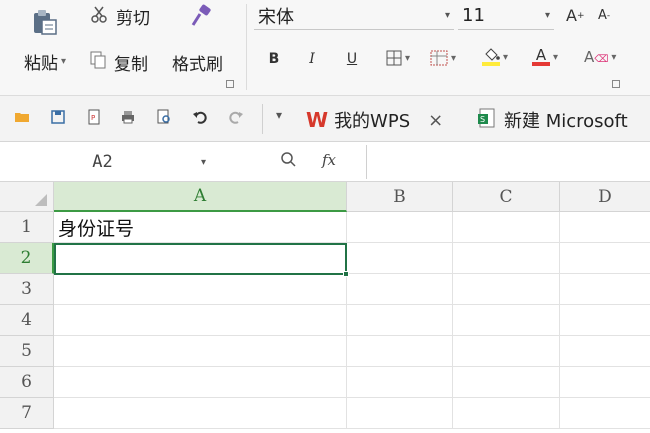 The image size is (650, 433). I want to click on cell-c4, so click(506, 320).